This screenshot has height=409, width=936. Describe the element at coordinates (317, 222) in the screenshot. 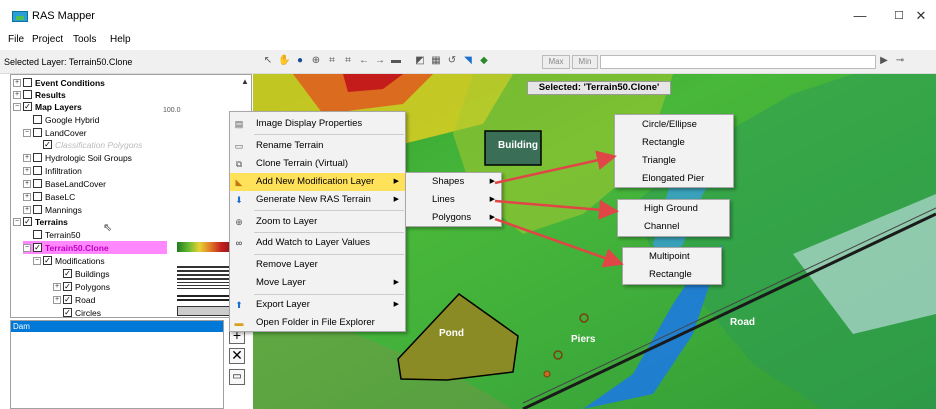

I see `menu-zoom-to-layer: ⊕ Zoom to Layer` at that location.